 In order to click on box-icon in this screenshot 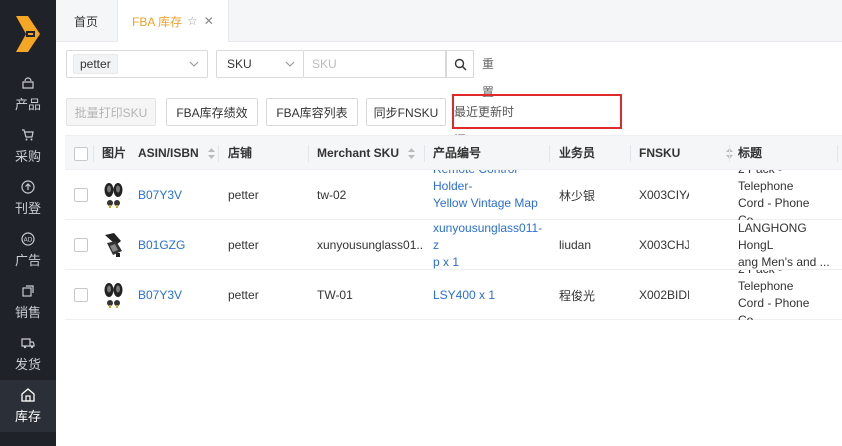, I will do `click(28, 83)`.